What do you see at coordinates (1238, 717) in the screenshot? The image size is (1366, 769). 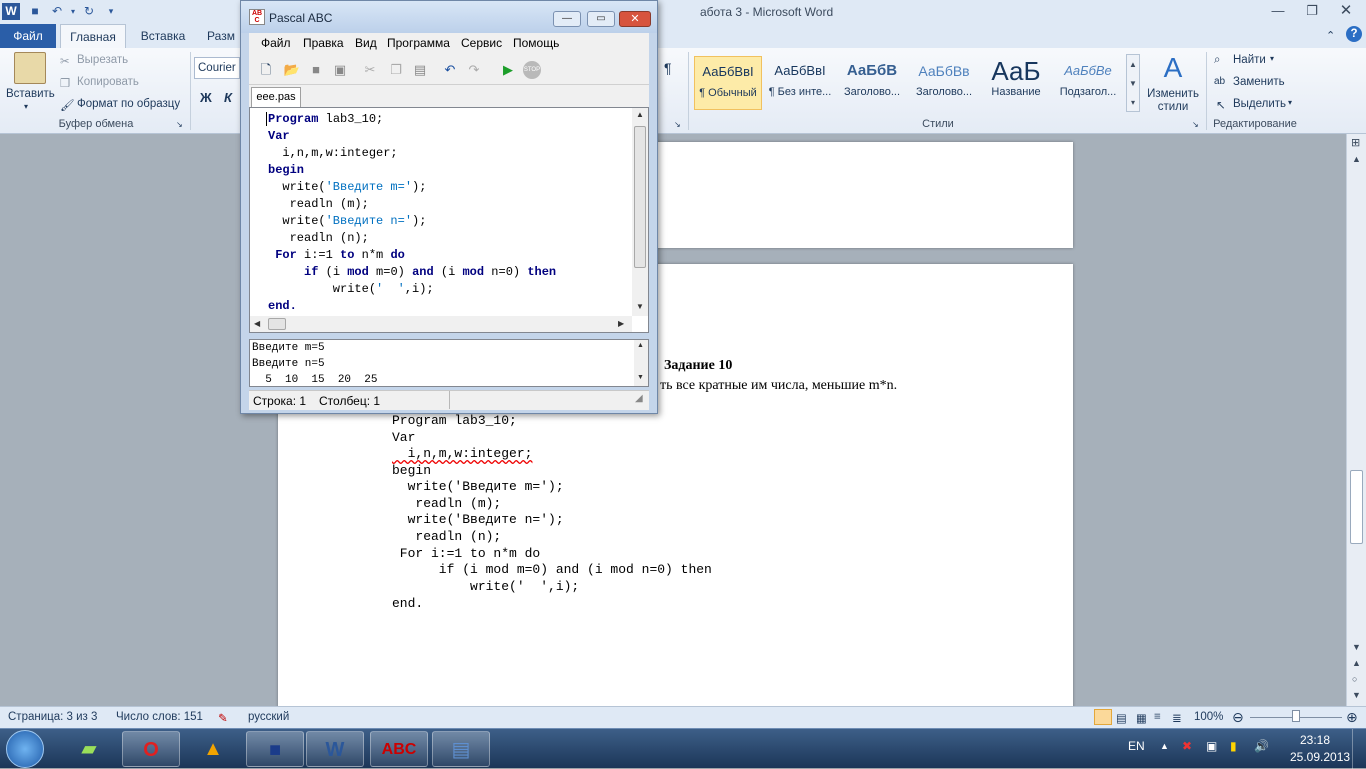 I see `zoom-out-icon: ⊖` at bounding box center [1238, 717].